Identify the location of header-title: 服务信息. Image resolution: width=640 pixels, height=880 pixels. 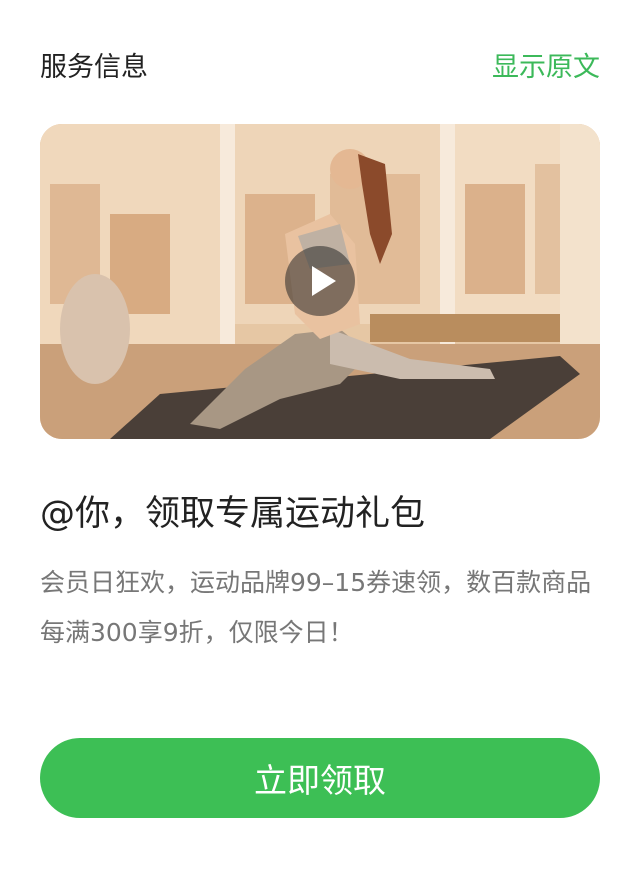
(94, 67).